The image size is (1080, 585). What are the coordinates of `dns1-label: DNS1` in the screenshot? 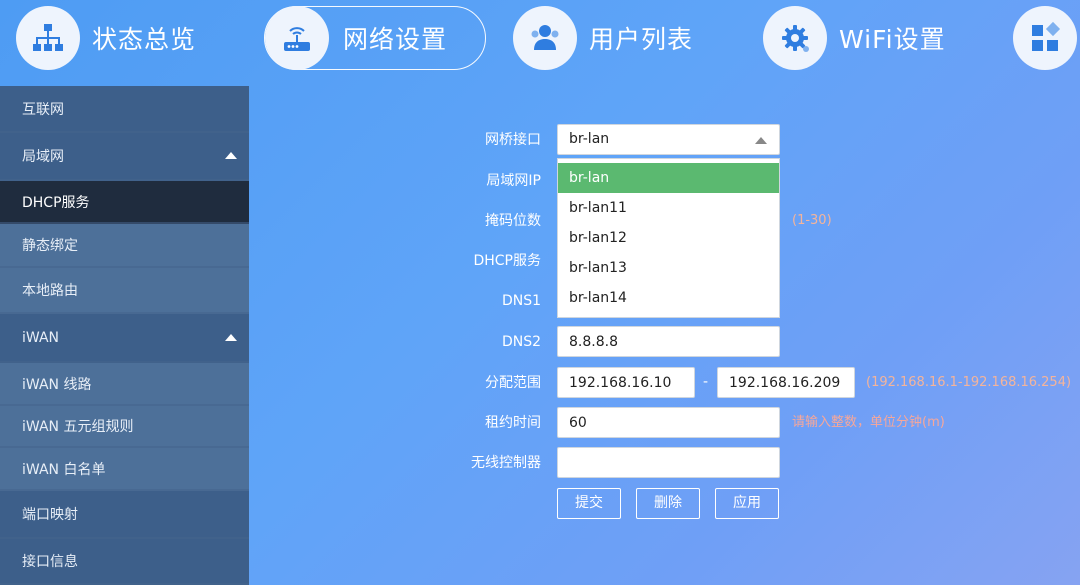 It's located at (521, 301).